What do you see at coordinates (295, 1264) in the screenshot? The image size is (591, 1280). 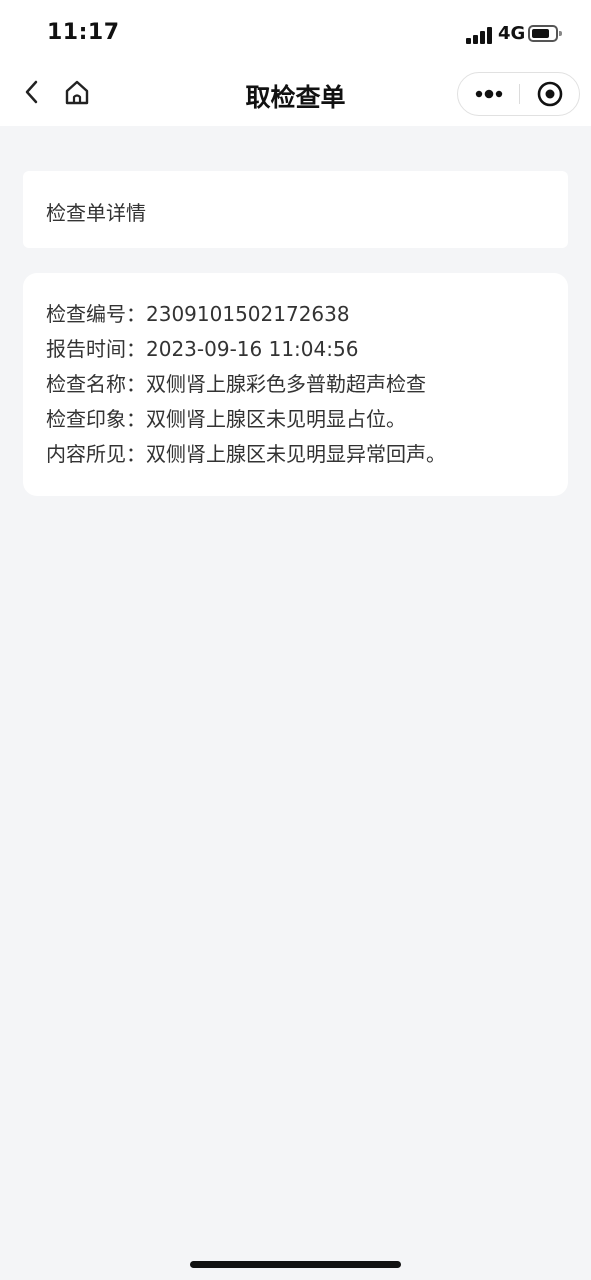 I see `home-indicator` at bounding box center [295, 1264].